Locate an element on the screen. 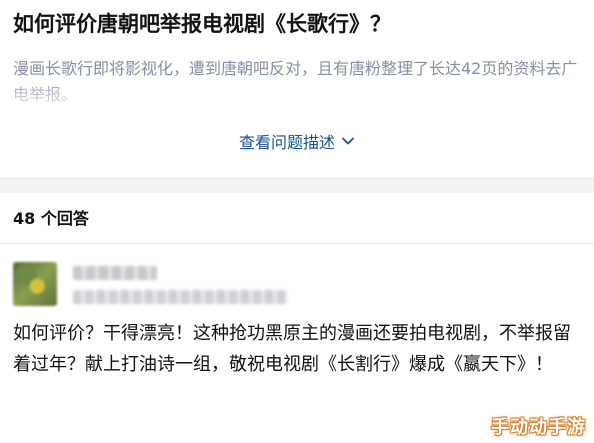  author-name-blurred is located at coordinates (115, 273).